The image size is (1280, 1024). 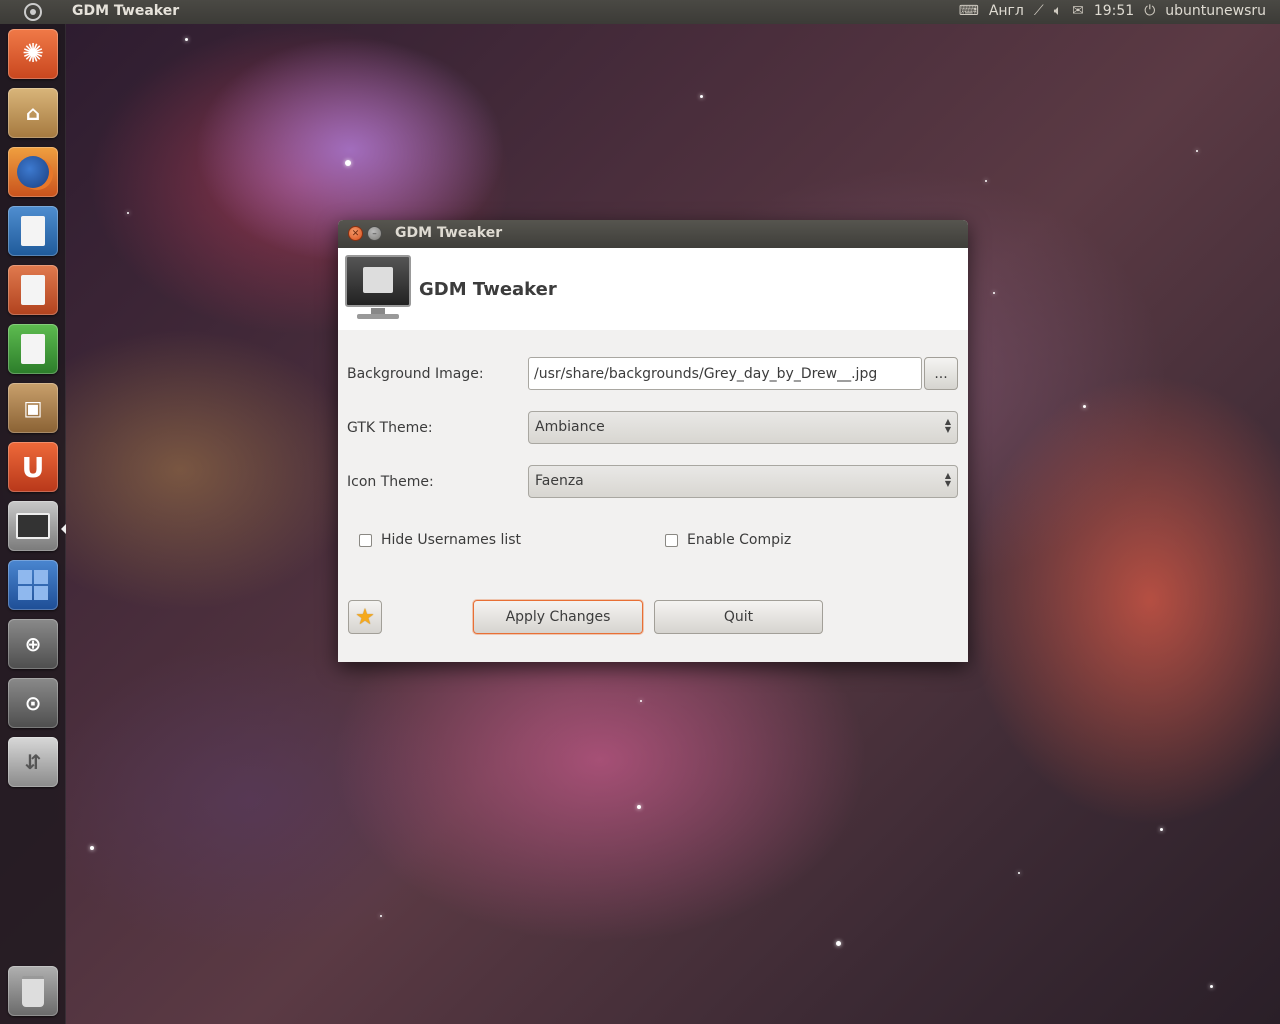 I want to click on gtk-theme-label: GTK Theme:, so click(x=390, y=428).